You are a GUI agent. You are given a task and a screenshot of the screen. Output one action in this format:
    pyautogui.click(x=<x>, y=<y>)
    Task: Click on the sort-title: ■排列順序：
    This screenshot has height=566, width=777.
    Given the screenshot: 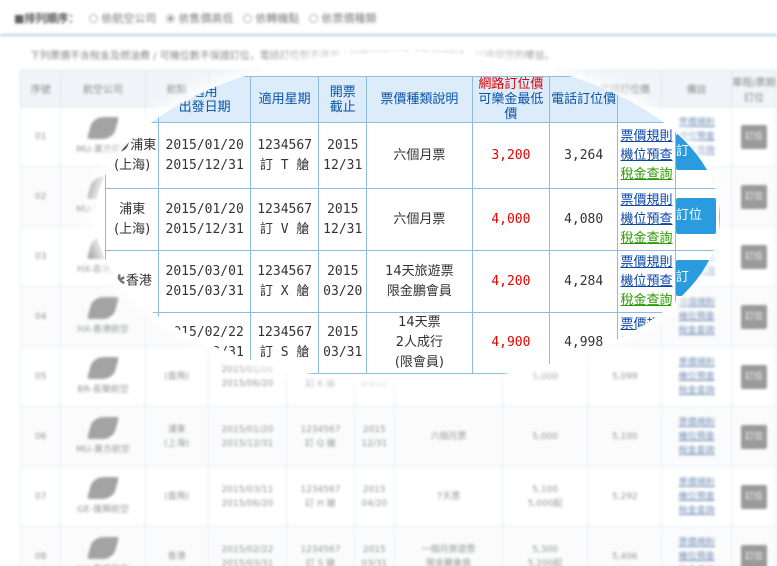 What is the action you would take?
    pyautogui.click(x=47, y=18)
    